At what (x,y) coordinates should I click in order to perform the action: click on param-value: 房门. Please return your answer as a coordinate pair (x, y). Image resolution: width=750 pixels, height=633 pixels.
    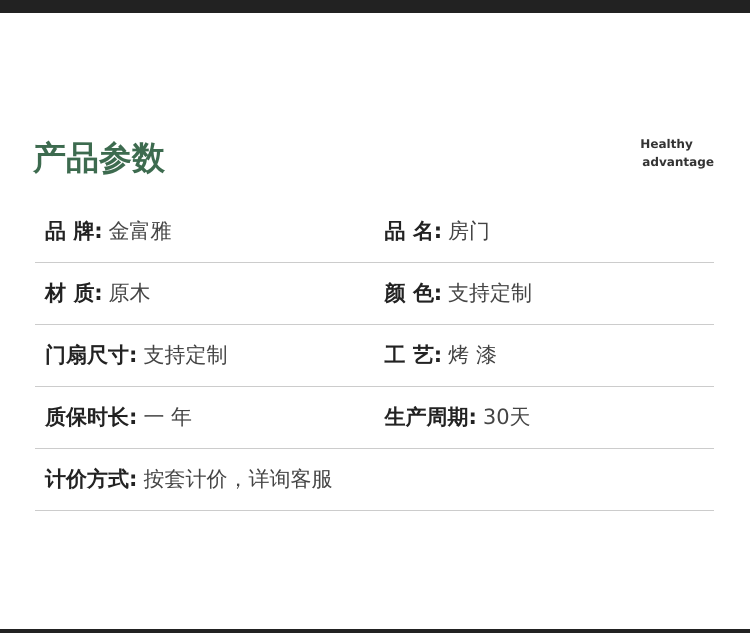
    Looking at the image, I should click on (469, 231).